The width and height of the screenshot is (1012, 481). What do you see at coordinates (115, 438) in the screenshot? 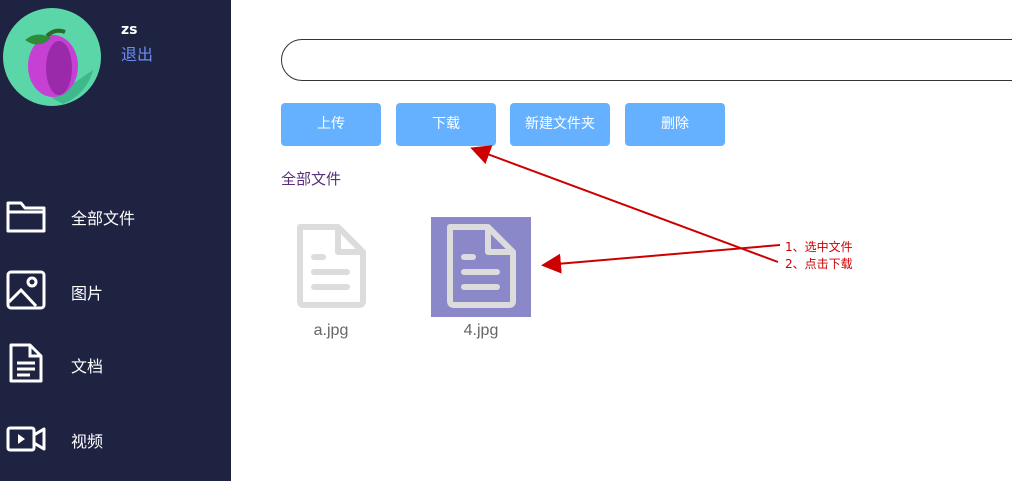
I see `sidebar-item-videos: 视频` at bounding box center [115, 438].